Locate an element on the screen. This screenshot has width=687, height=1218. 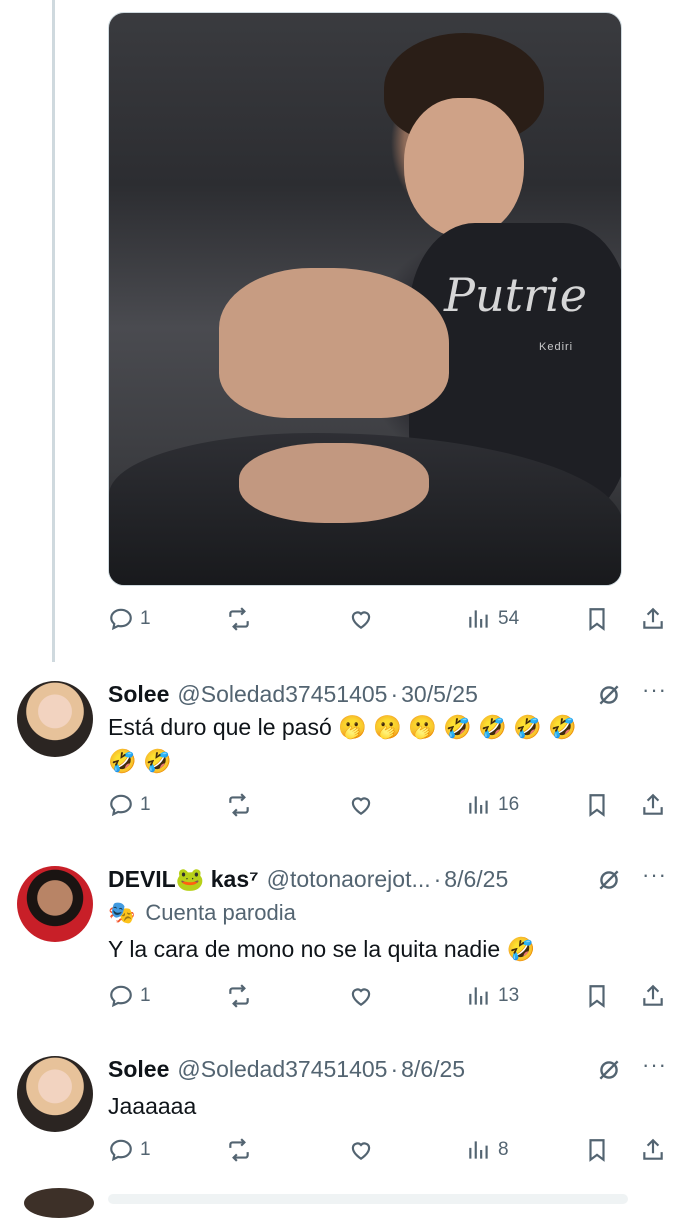
reply-action-bar: 1 13 is located at coordinates (390, 996).